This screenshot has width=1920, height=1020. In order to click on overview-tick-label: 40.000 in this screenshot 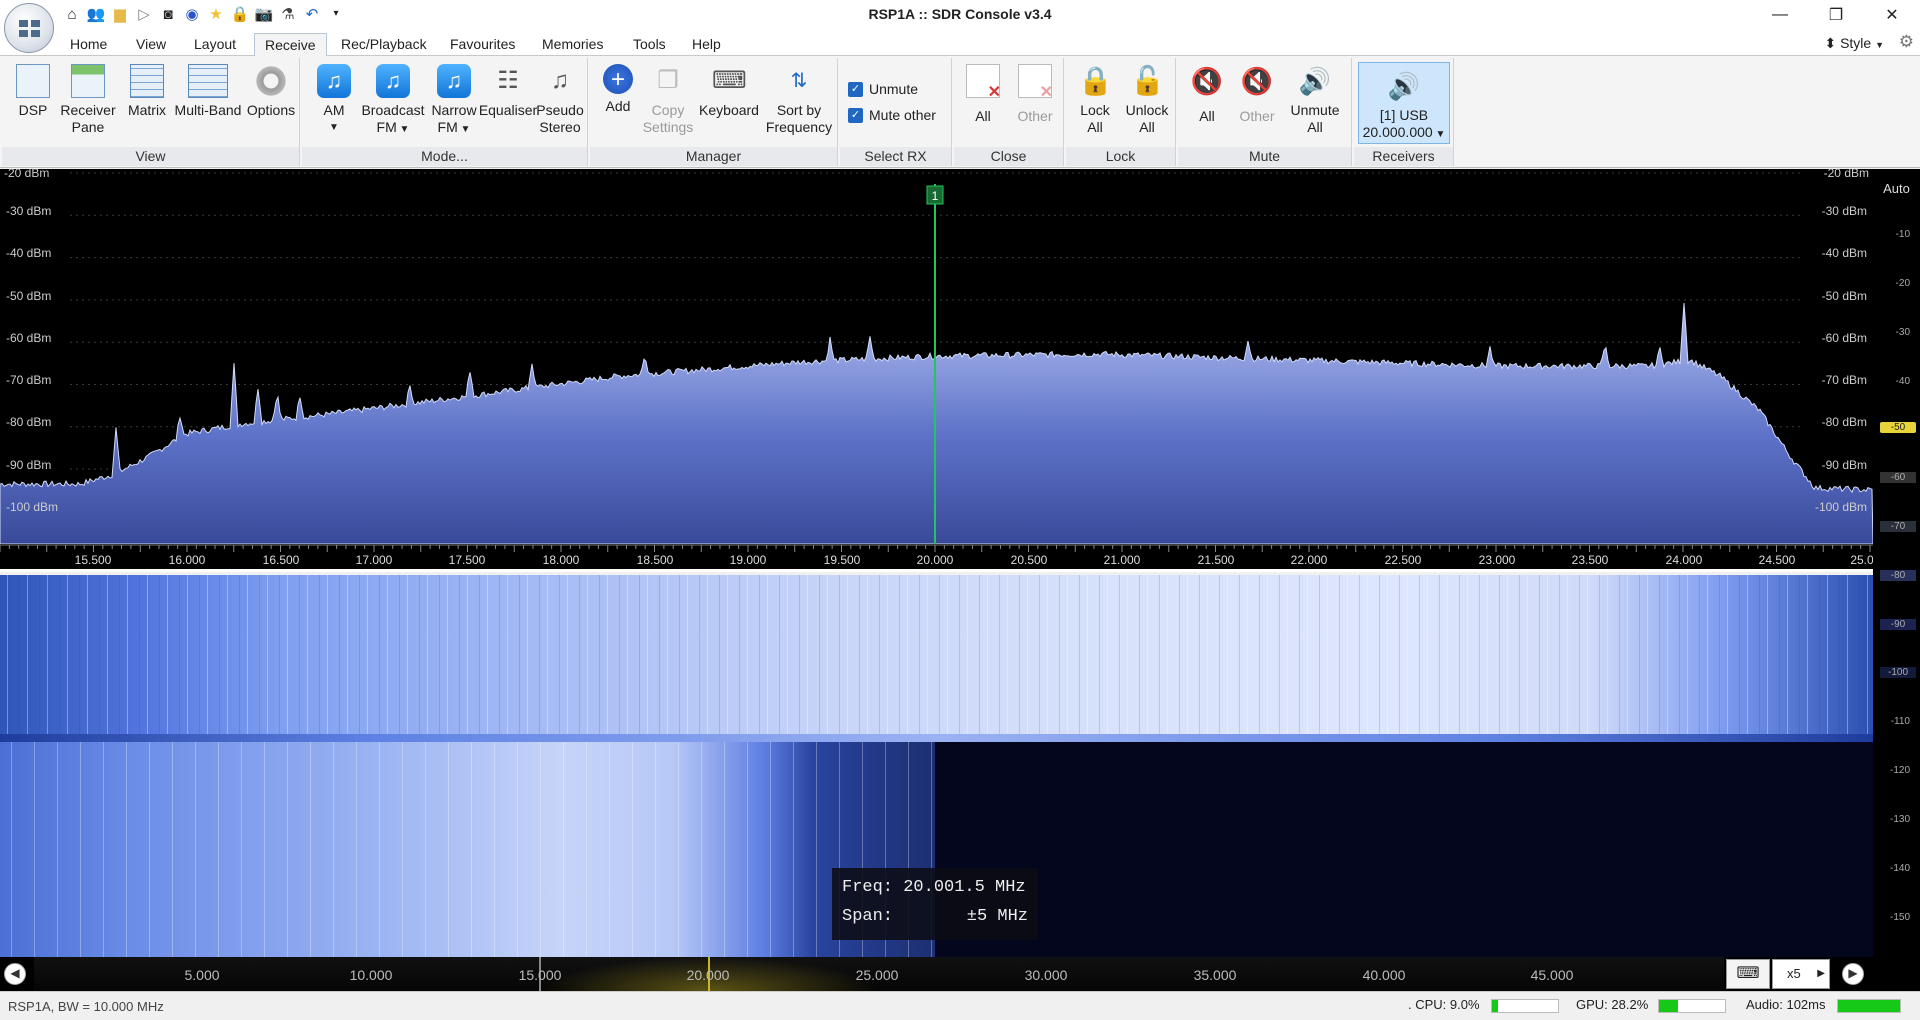, I will do `click(1384, 975)`.